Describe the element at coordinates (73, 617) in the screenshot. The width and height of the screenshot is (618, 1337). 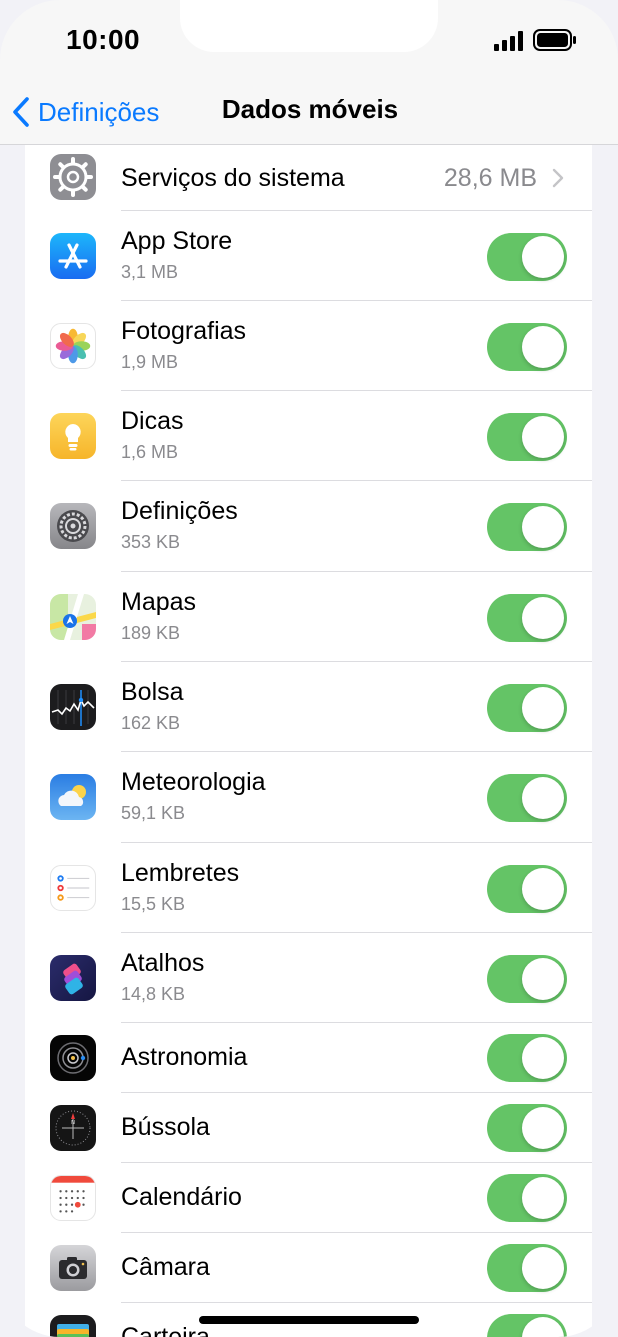
I see `maps-icon` at that location.